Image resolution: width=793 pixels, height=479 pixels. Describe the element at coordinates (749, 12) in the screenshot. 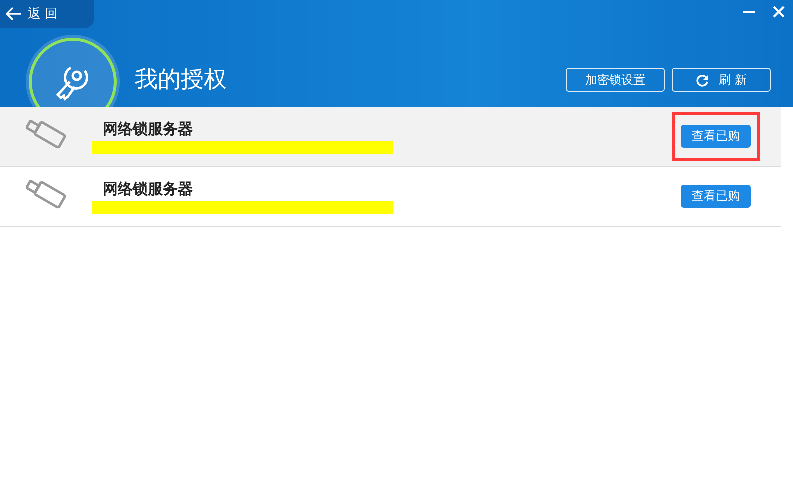

I see `minimize-icon` at that location.